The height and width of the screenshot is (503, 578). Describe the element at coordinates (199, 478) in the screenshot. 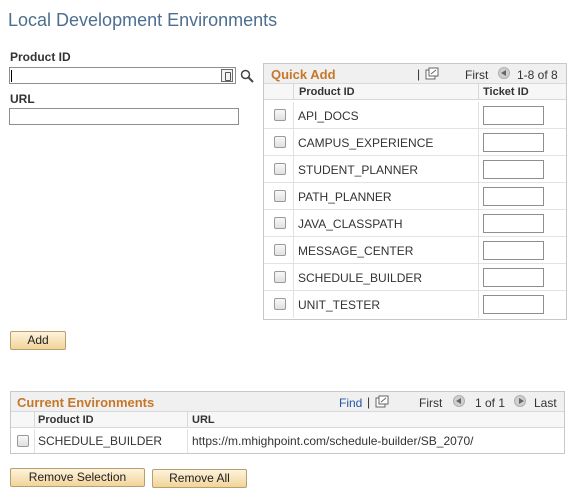

I see `remove-all-button: Remove All` at that location.